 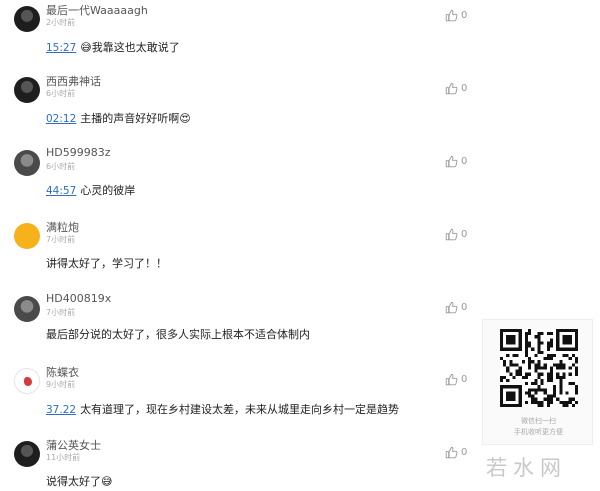 What do you see at coordinates (526, 468) in the screenshot?
I see `site-watermark: 若水网` at bounding box center [526, 468].